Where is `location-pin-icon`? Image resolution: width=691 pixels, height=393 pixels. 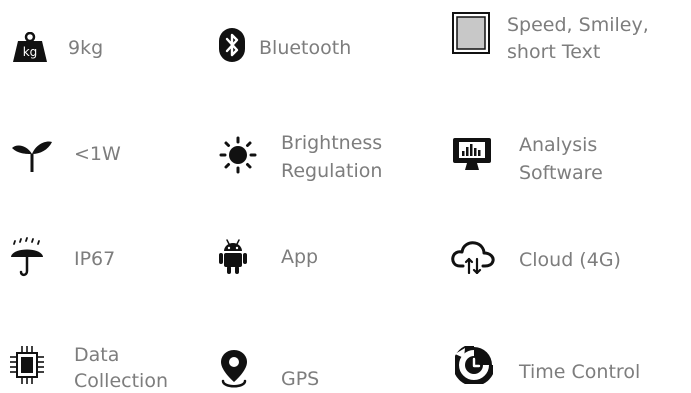
location-pin-icon is located at coordinates (234, 369).